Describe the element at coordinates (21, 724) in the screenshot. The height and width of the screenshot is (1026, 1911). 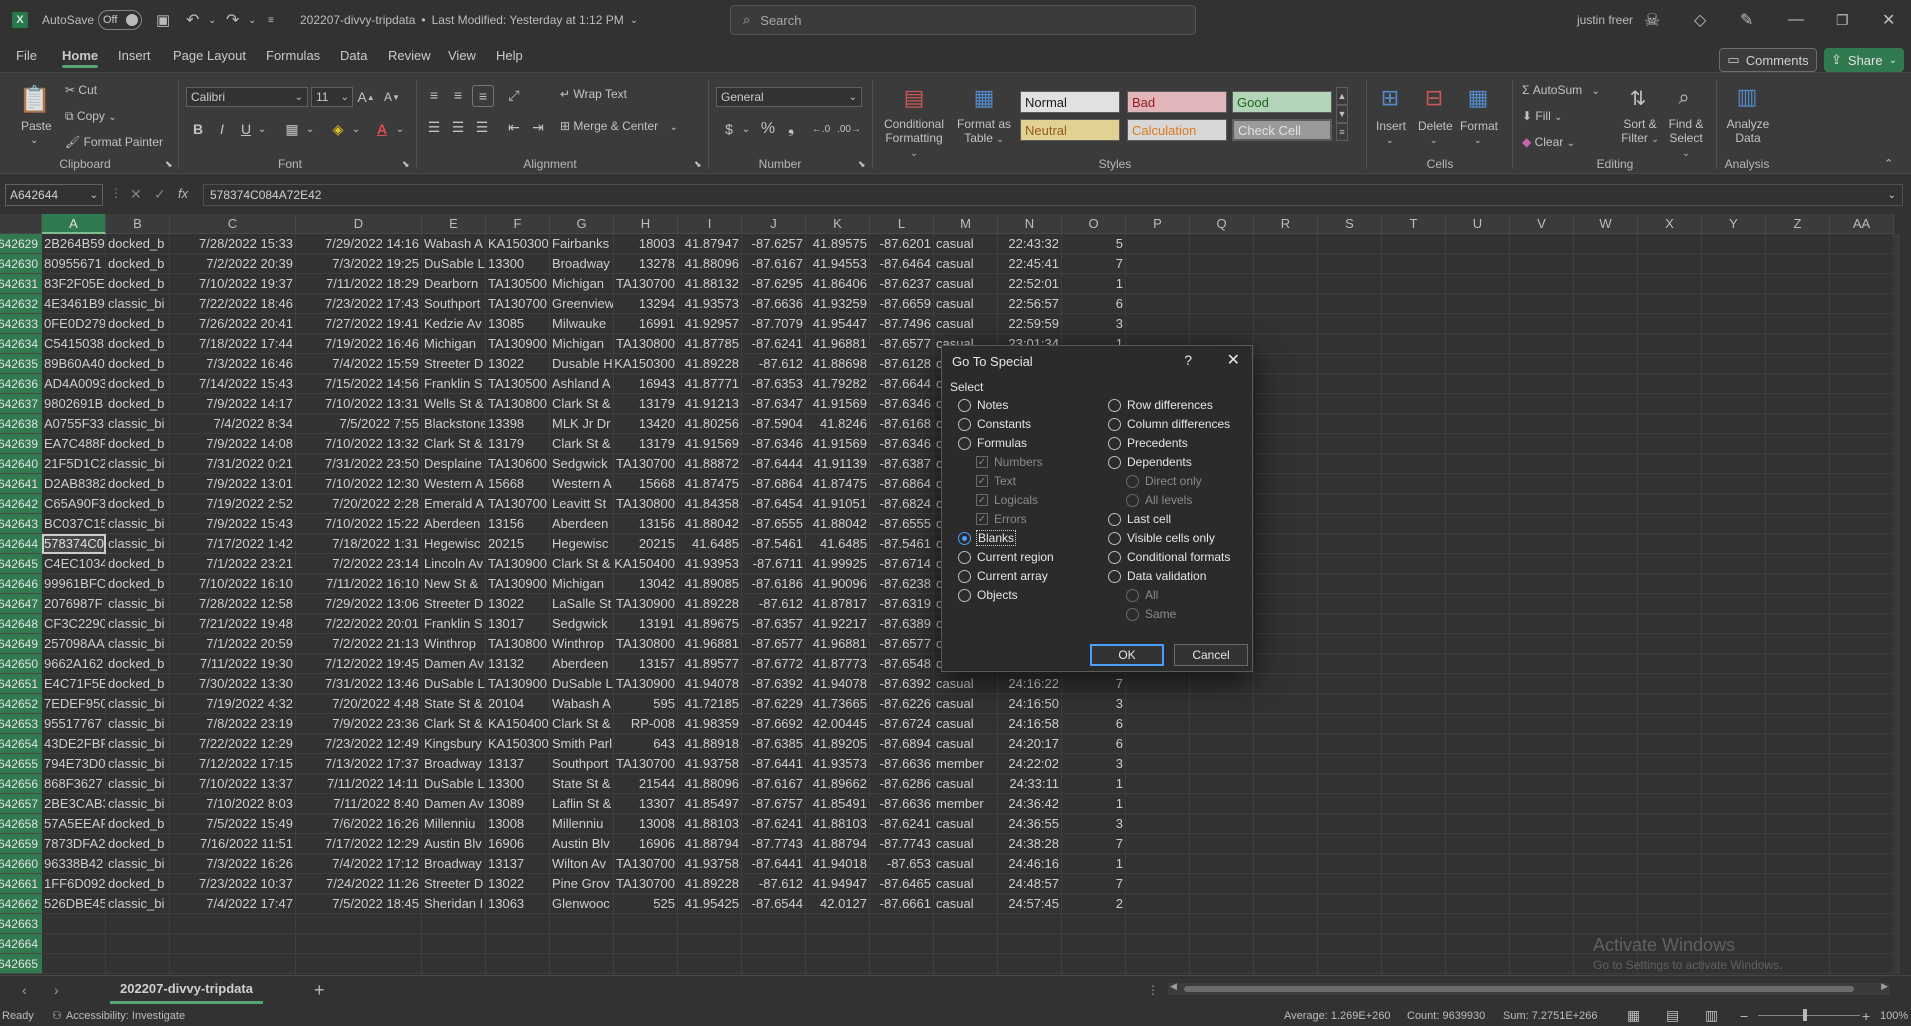
I see `row-header: 642653` at that location.